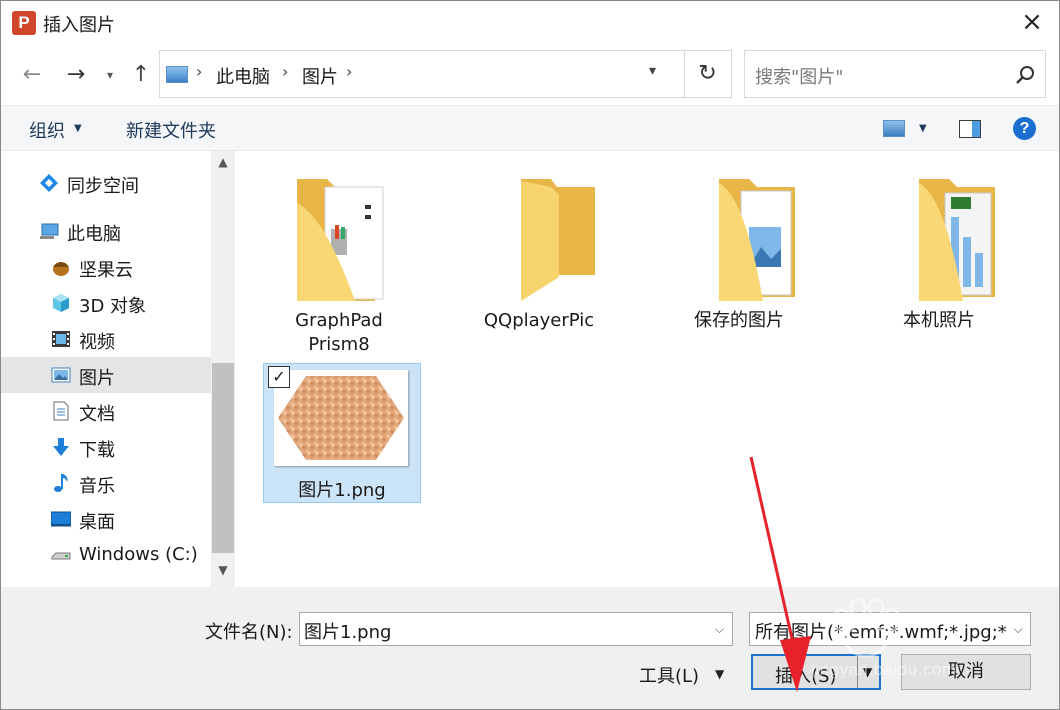  Describe the element at coordinates (739, 320) in the screenshot. I see `folder-label: 保存的图片` at that location.